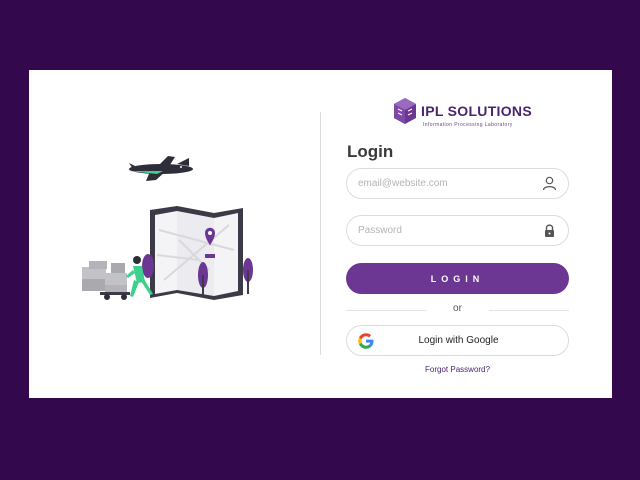  I want to click on password-input, so click(448, 230).